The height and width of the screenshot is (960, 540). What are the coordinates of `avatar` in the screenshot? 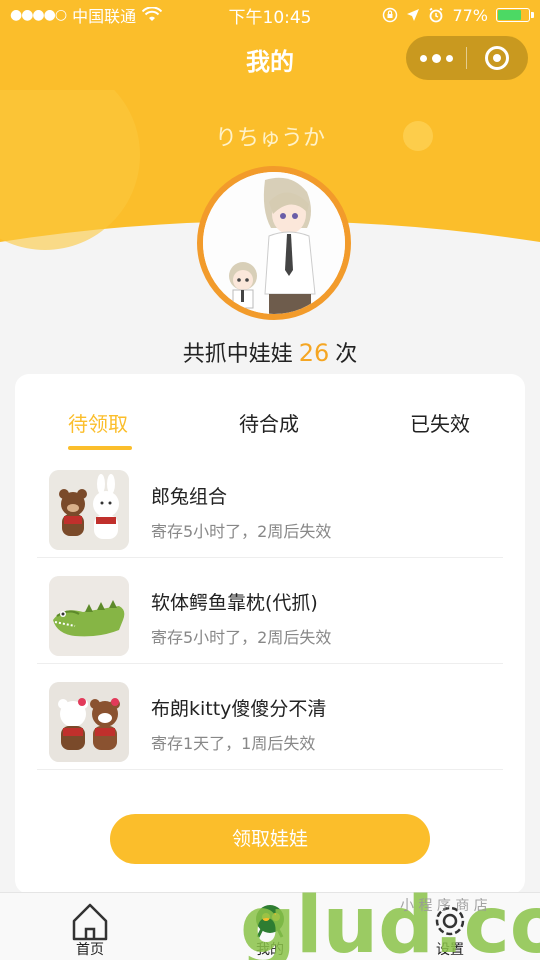 It's located at (274, 243).